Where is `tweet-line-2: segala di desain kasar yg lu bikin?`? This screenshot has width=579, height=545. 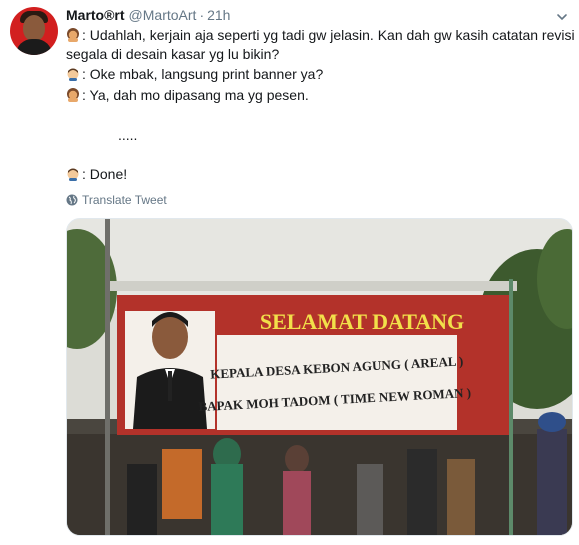
tweet-line-2: segala di desain kasar yg lu bikin? is located at coordinates (172, 54).